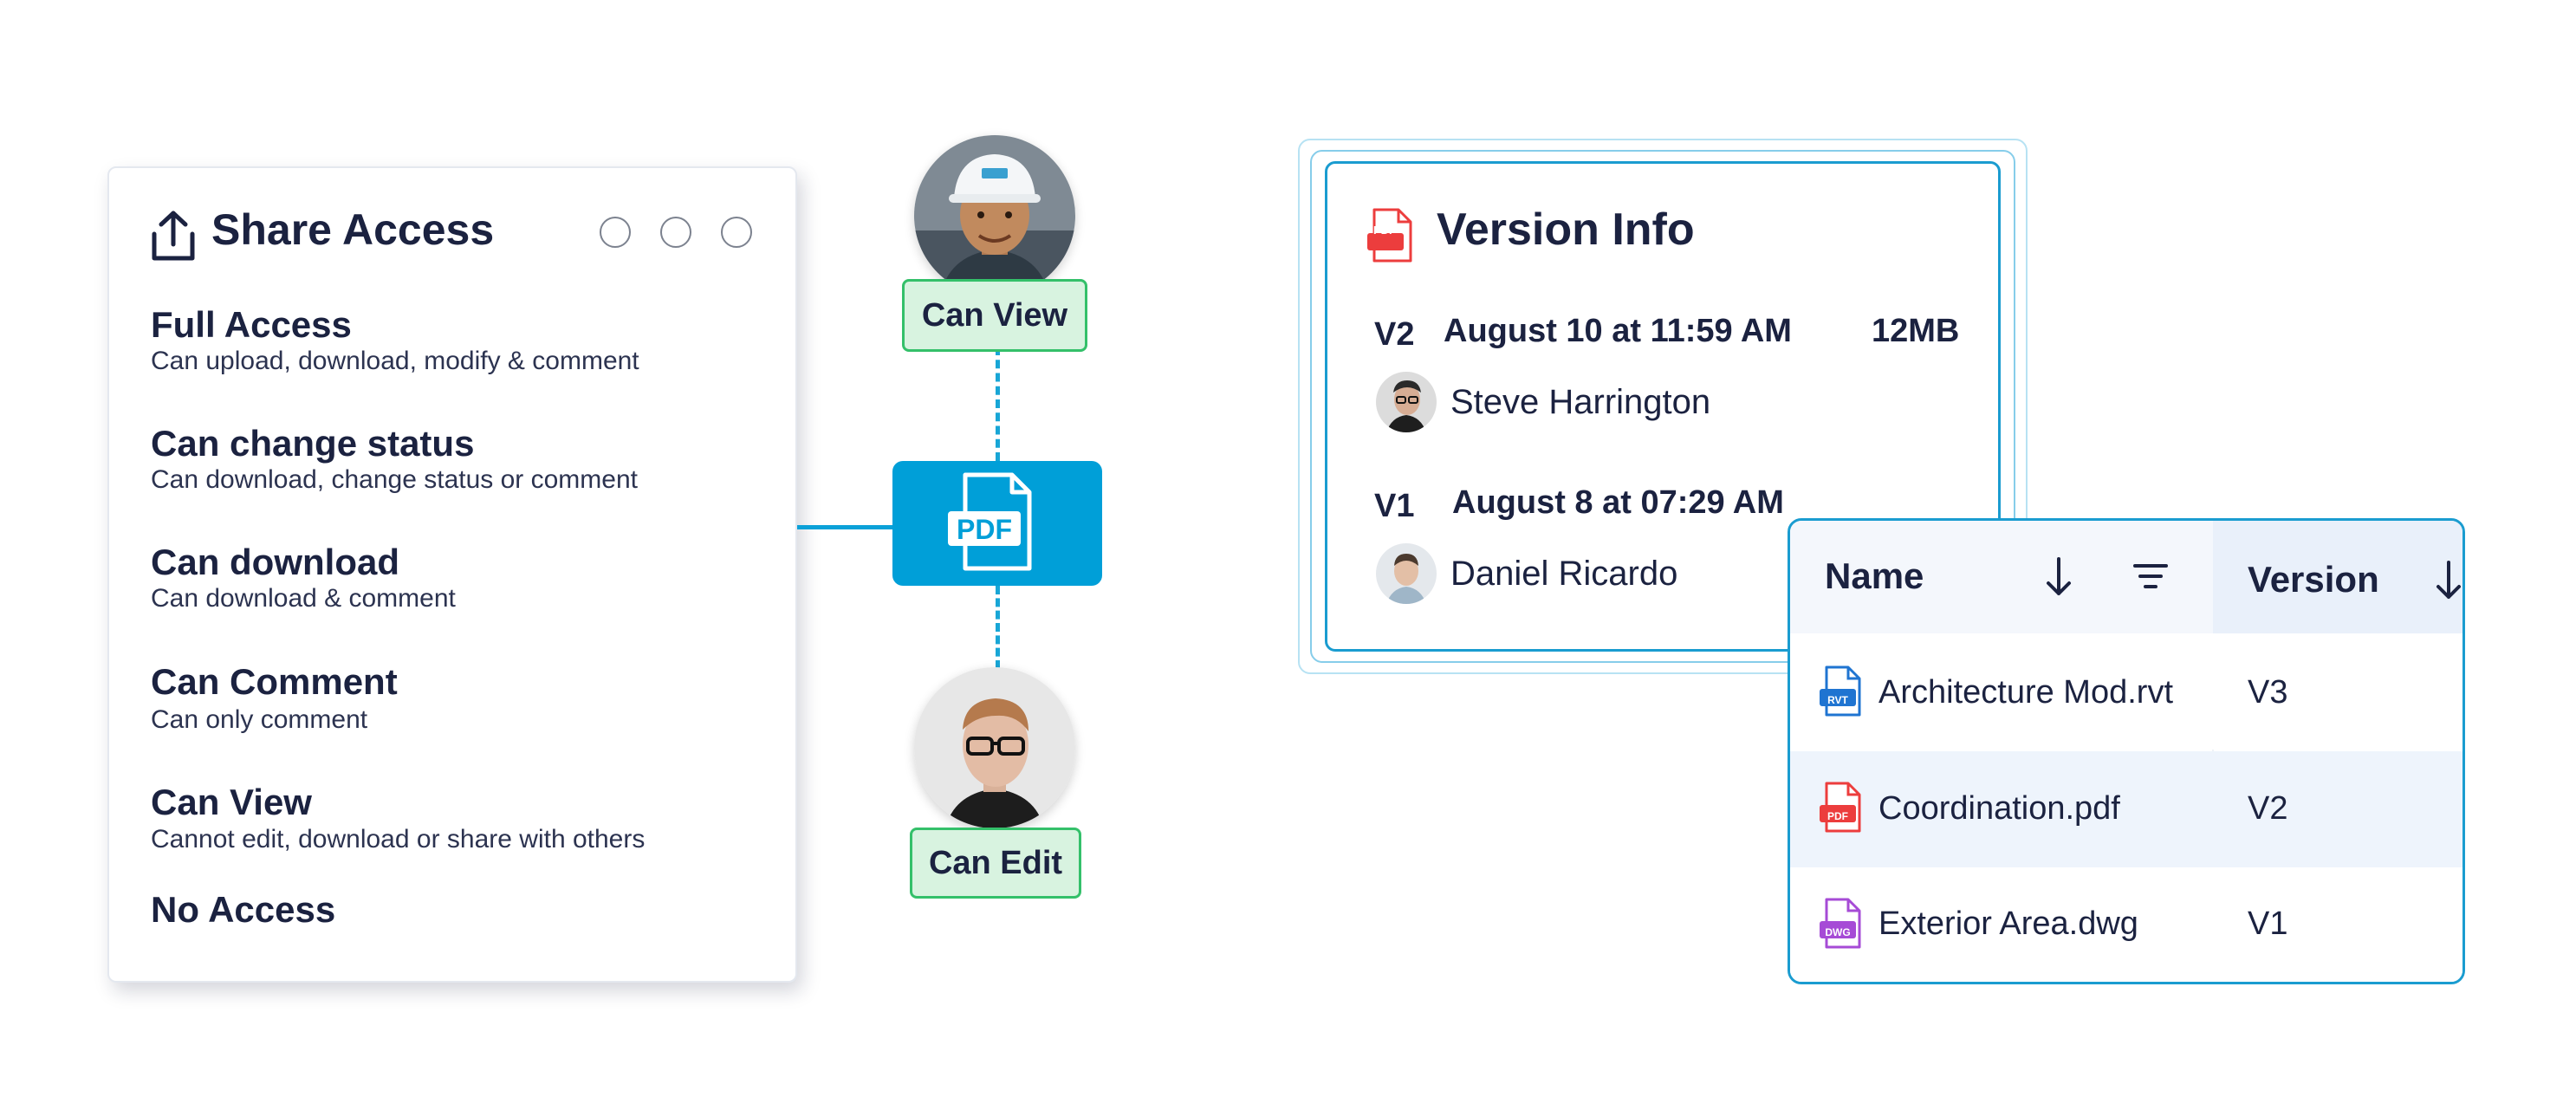 The width and height of the screenshot is (2576, 1110). Describe the element at coordinates (998, 627) in the screenshot. I see `dashed-connector-bottom` at that location.